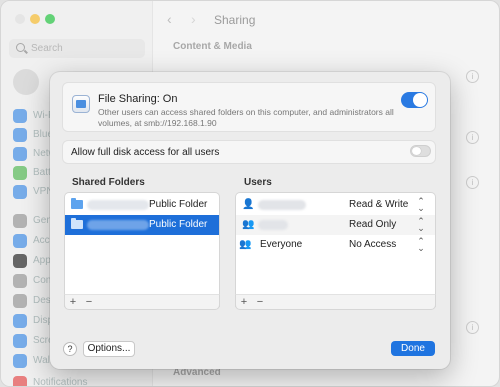  Describe the element at coordinates (108, 182) in the screenshot. I see `shared-folders-header: Shared Folders` at that location.